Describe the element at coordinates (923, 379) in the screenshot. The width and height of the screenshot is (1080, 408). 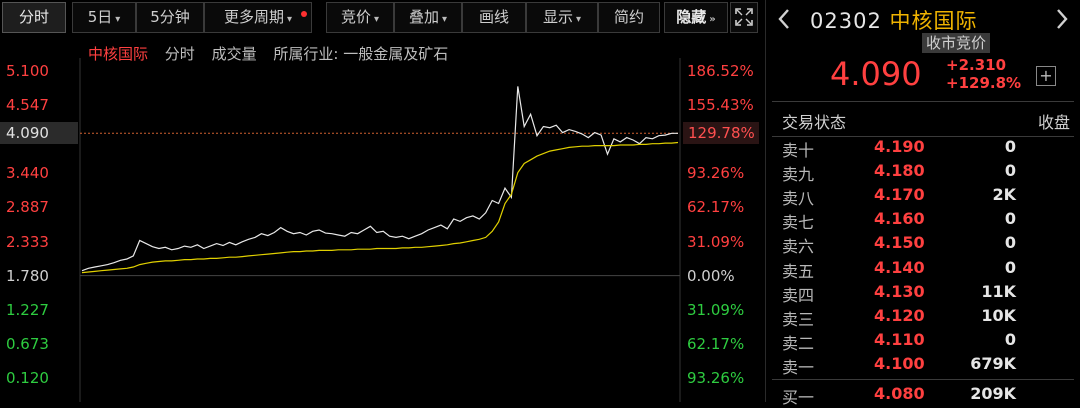
I see `bid-ask-divider` at that location.